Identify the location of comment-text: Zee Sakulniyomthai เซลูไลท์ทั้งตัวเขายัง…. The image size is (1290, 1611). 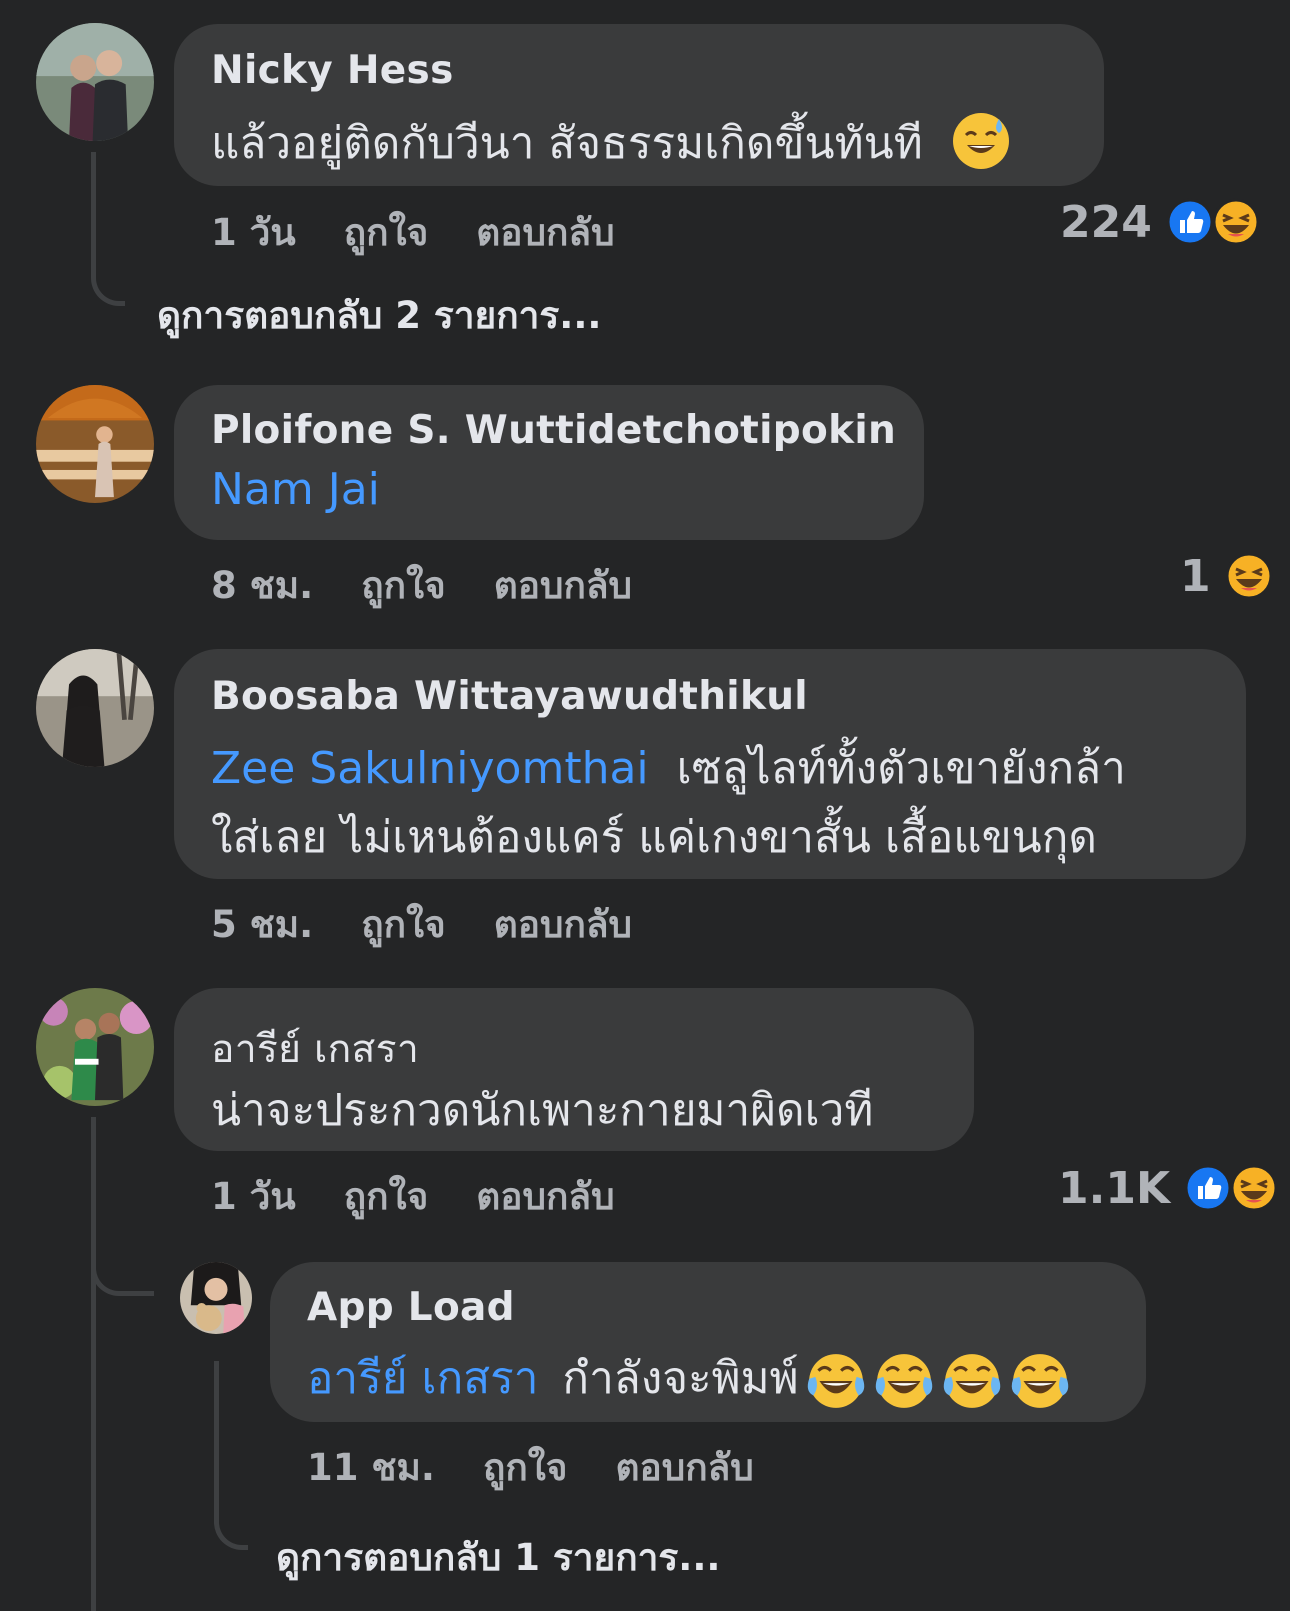
(668, 768).